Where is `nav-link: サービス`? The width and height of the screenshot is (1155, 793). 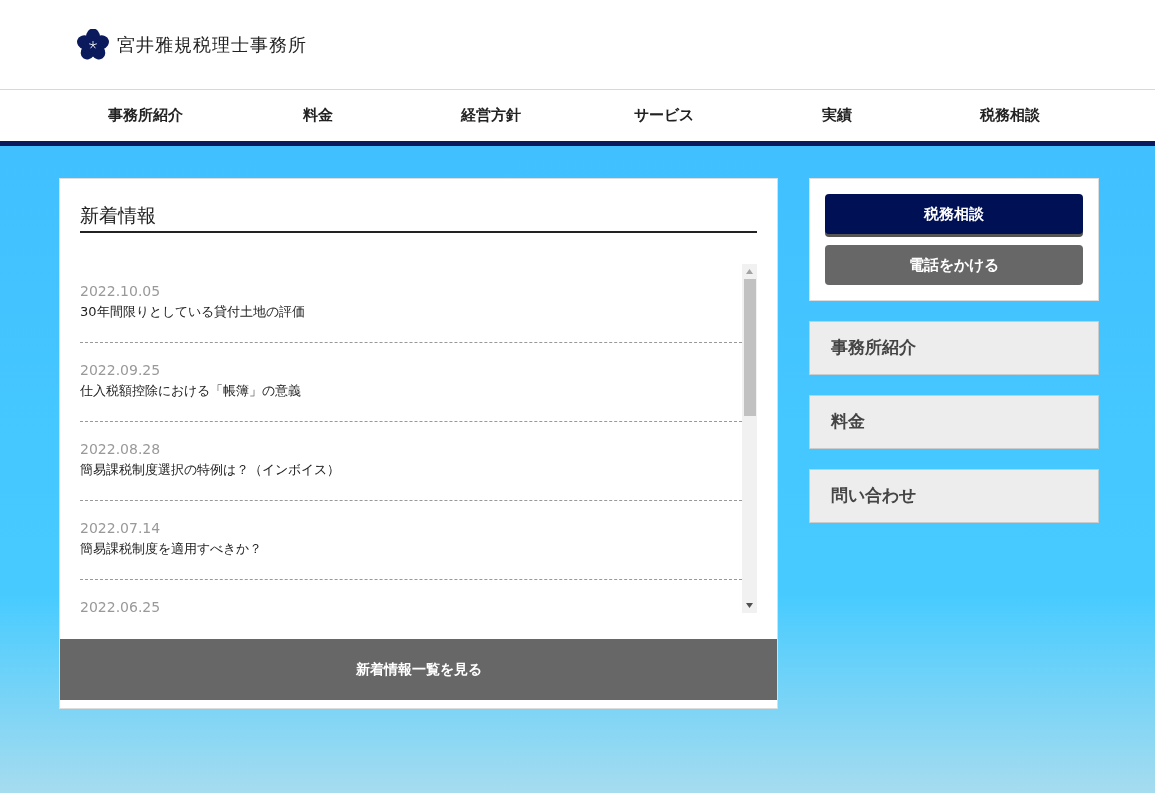 nav-link: サービス is located at coordinates (664, 115).